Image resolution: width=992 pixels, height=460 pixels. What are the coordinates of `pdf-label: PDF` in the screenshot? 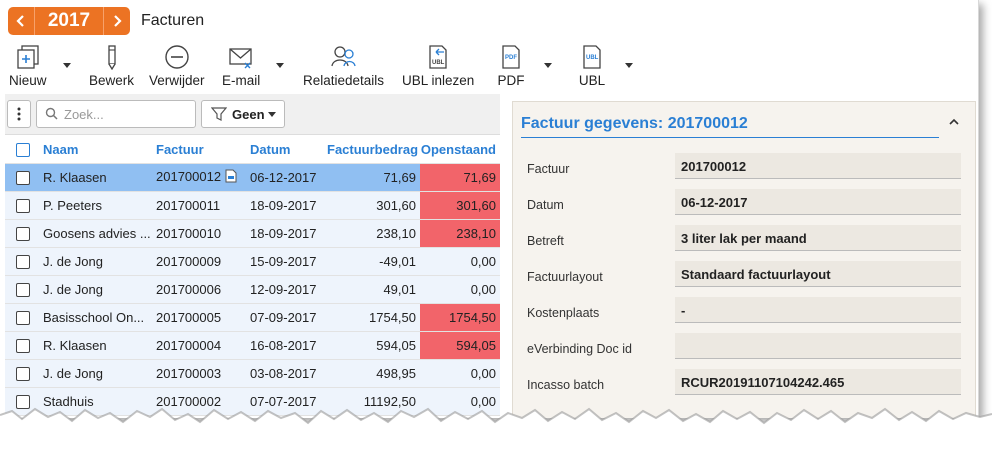 It's located at (511, 80).